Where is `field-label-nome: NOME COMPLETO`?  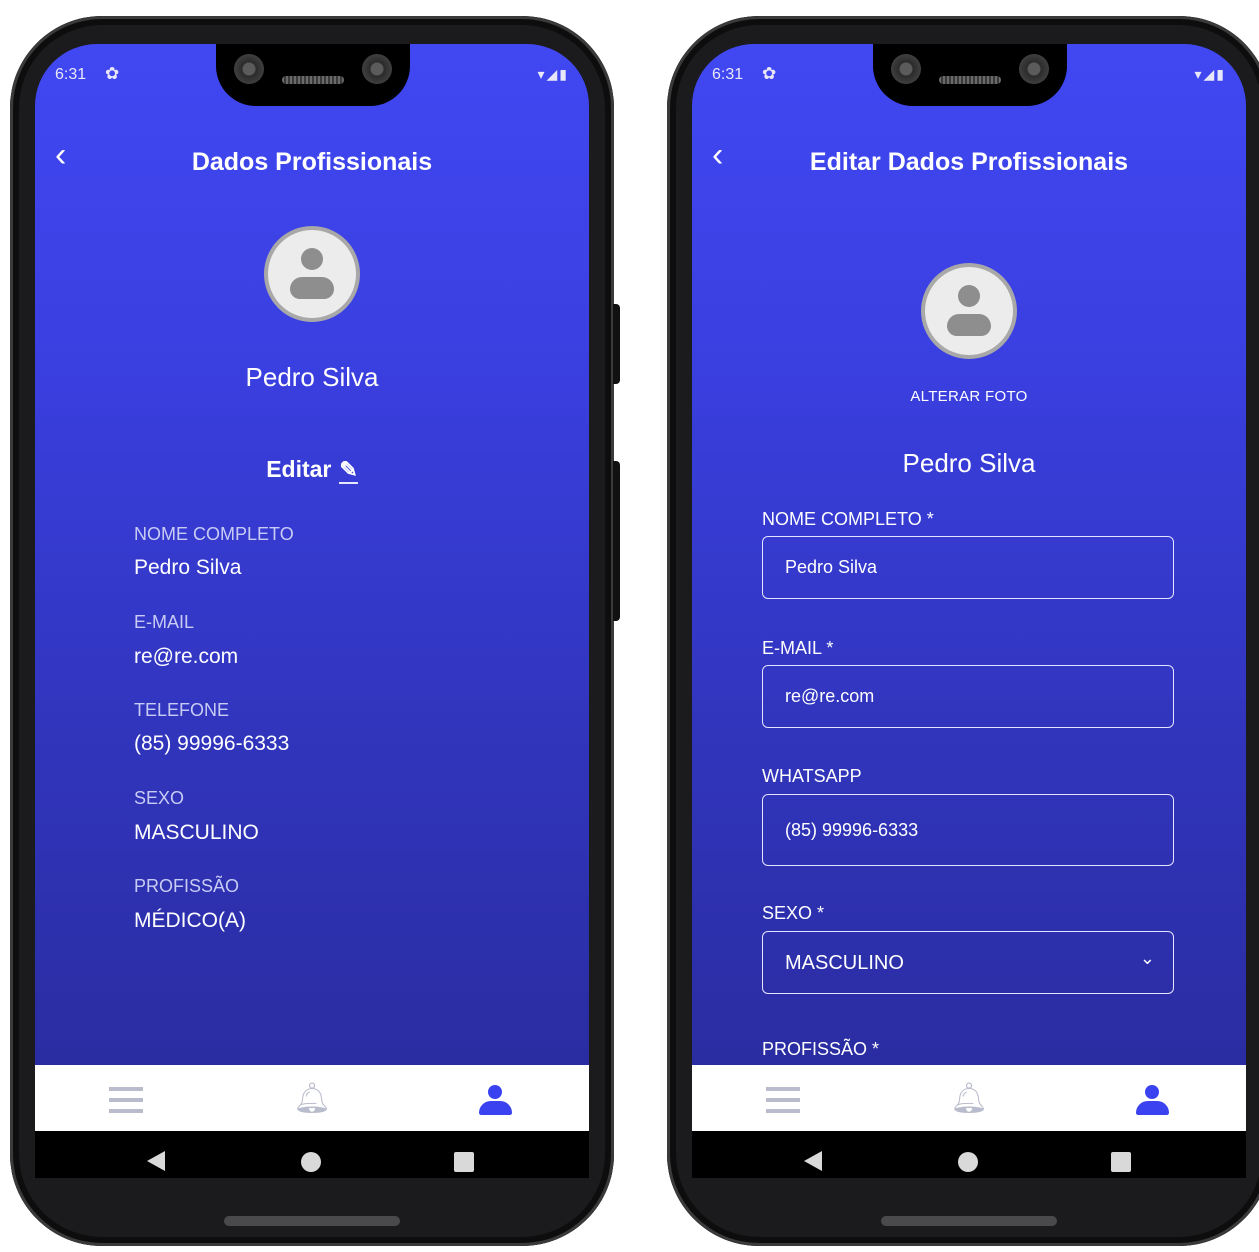 field-label-nome: NOME COMPLETO is located at coordinates (214, 534).